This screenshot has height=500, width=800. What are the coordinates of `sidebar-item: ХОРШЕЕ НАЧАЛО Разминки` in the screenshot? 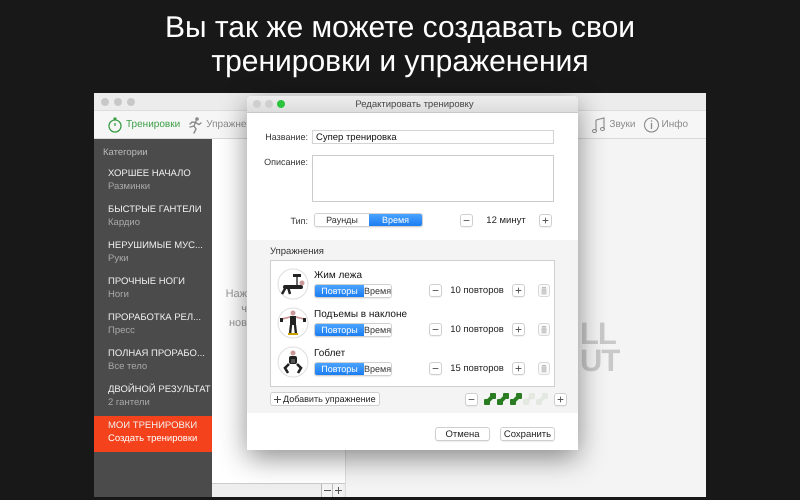 It's located at (153, 182).